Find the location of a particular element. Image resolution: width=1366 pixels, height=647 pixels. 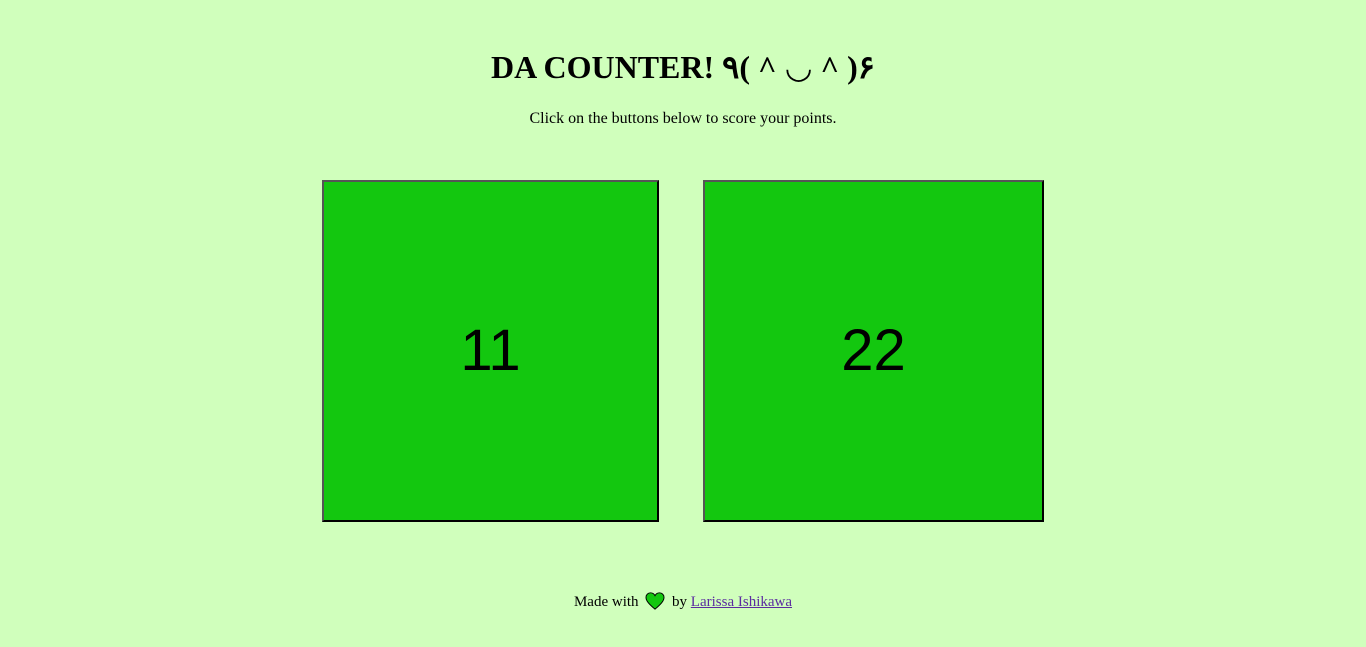

counter-button-1: 11 is located at coordinates (490, 351).